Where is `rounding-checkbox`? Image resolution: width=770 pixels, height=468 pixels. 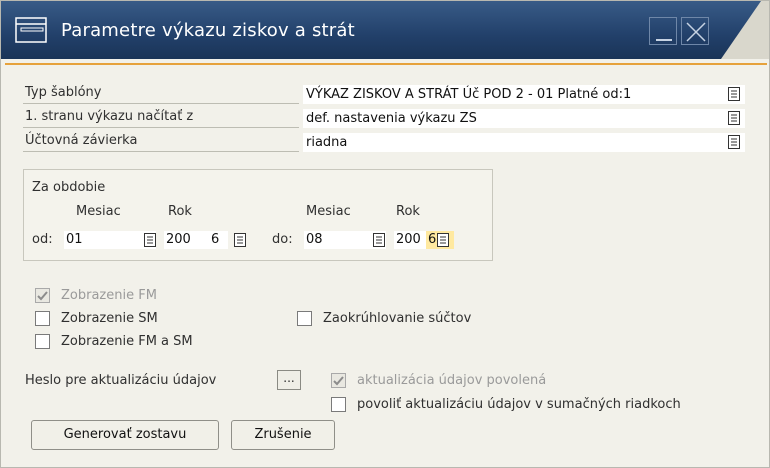 rounding-checkbox is located at coordinates (304, 318).